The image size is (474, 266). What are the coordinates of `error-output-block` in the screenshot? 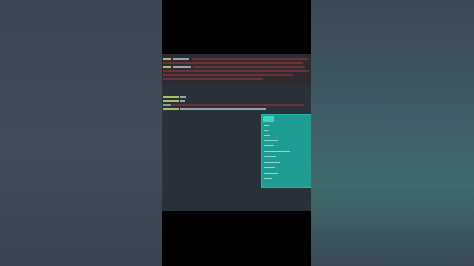 It's located at (236, 69).